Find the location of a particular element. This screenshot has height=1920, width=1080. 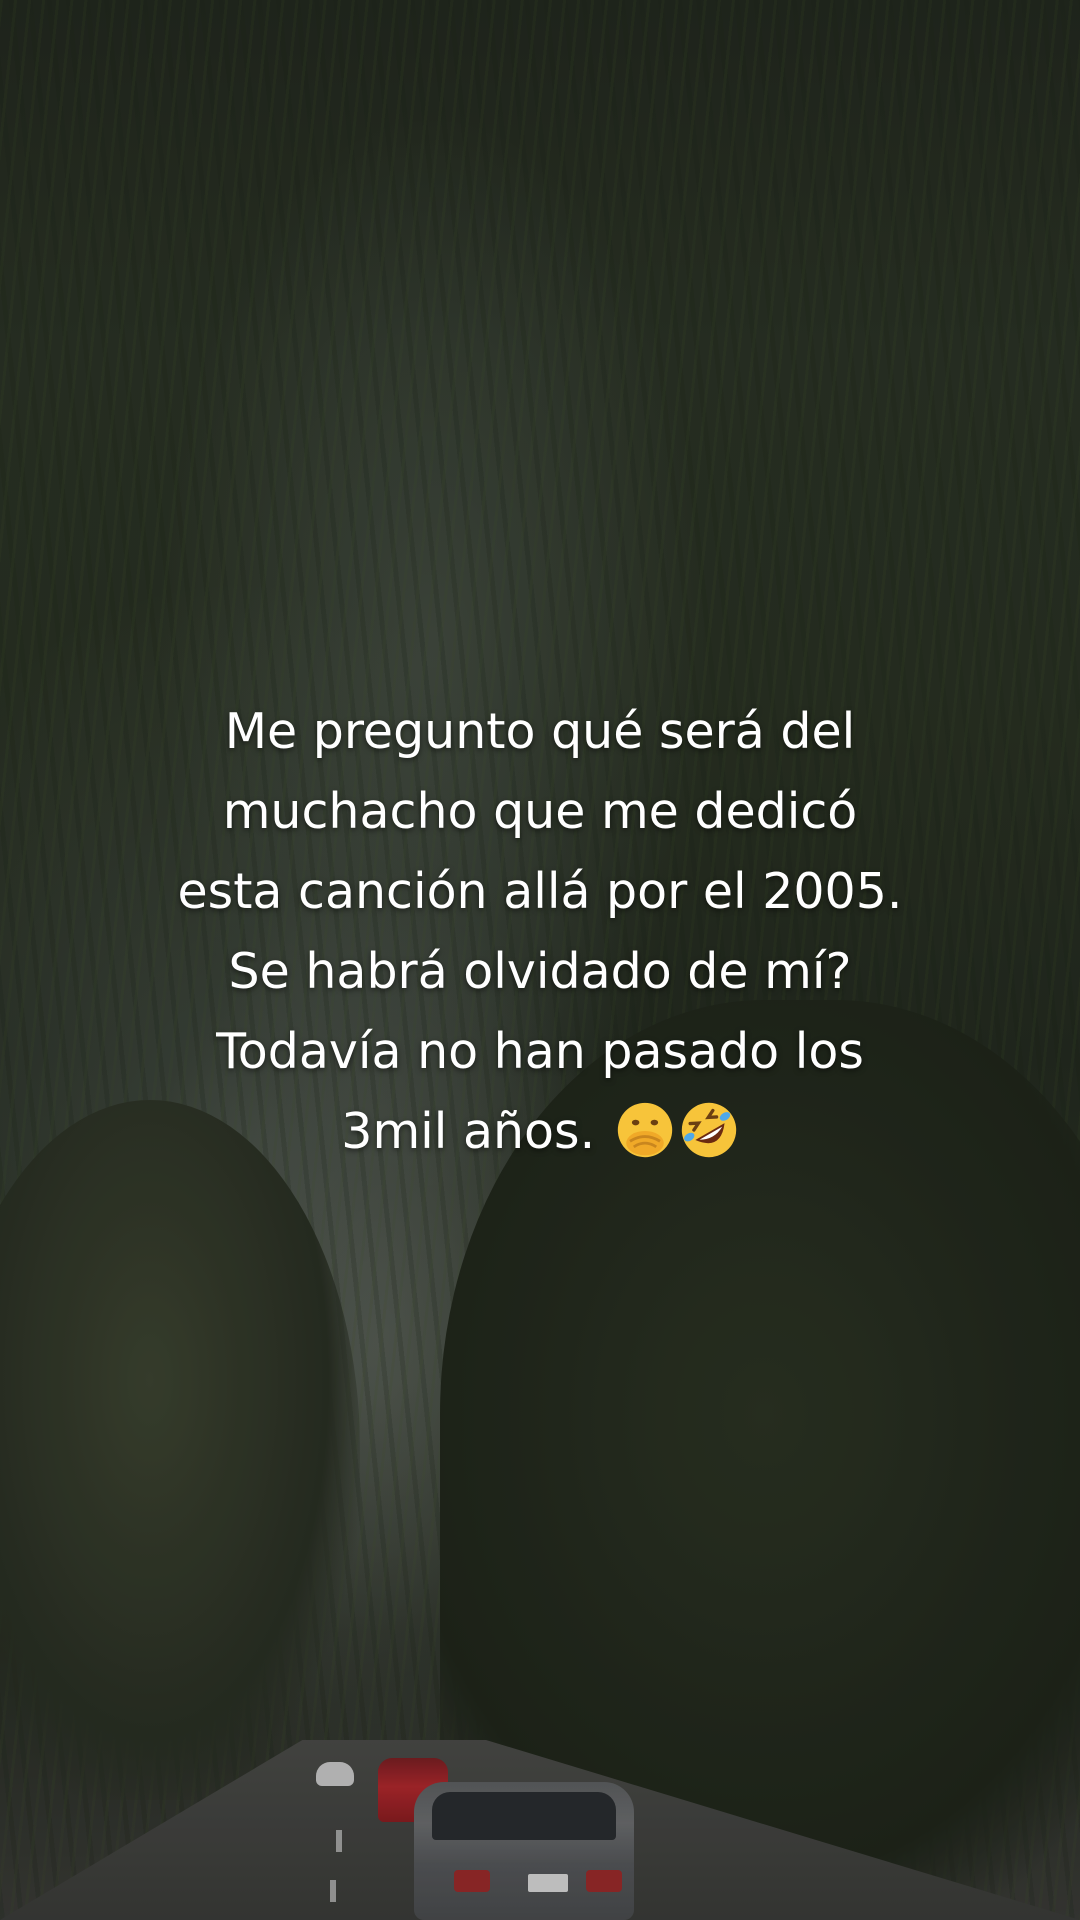

caption-line: muchacho que me dedicó is located at coordinates (540, 811).